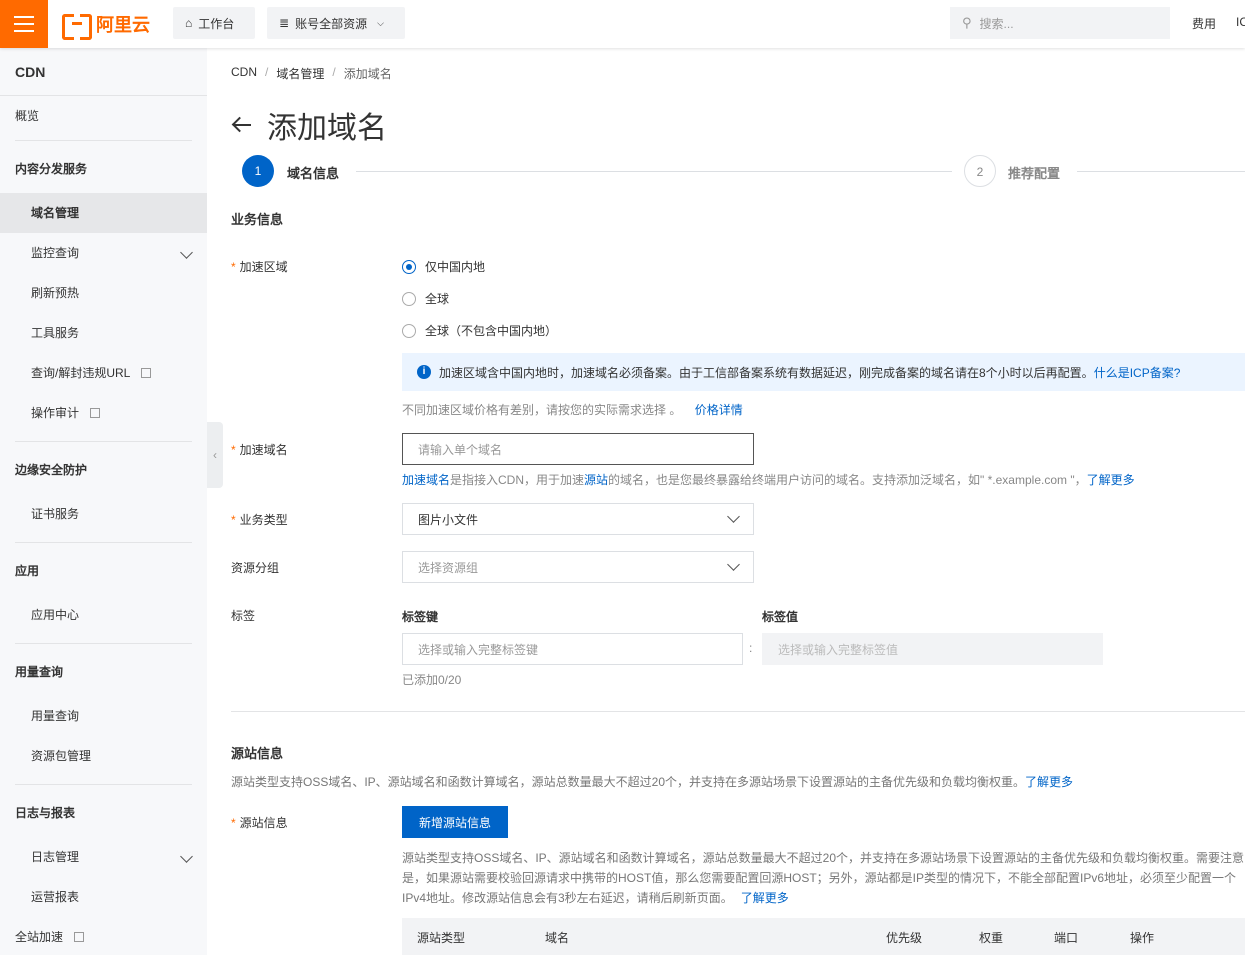  What do you see at coordinates (441, 938) in the screenshot?
I see `column-header-origin-type: 源站类型` at bounding box center [441, 938].